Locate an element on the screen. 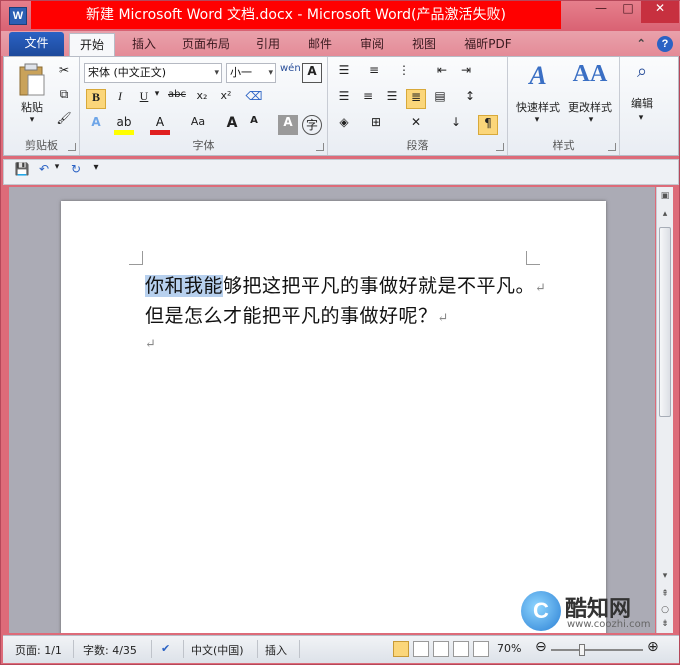  char-border-icon: A is located at coordinates (312, 73).